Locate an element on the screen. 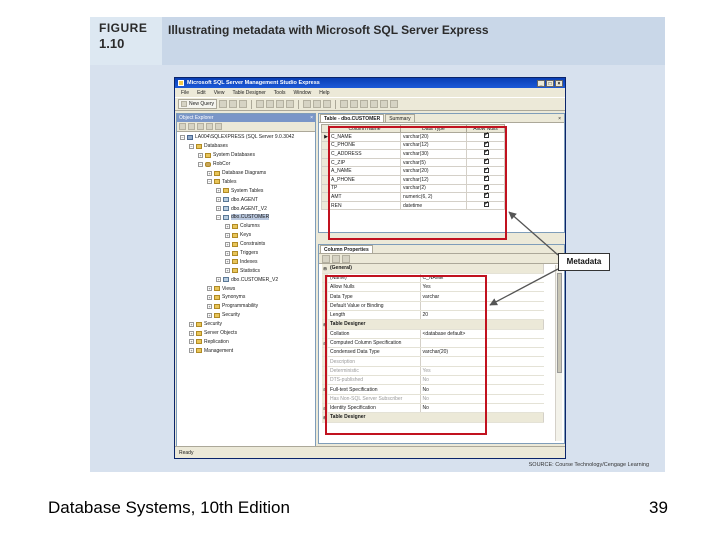 The width and height of the screenshot is (720, 540). stop-icon is located at coordinates (200, 126).